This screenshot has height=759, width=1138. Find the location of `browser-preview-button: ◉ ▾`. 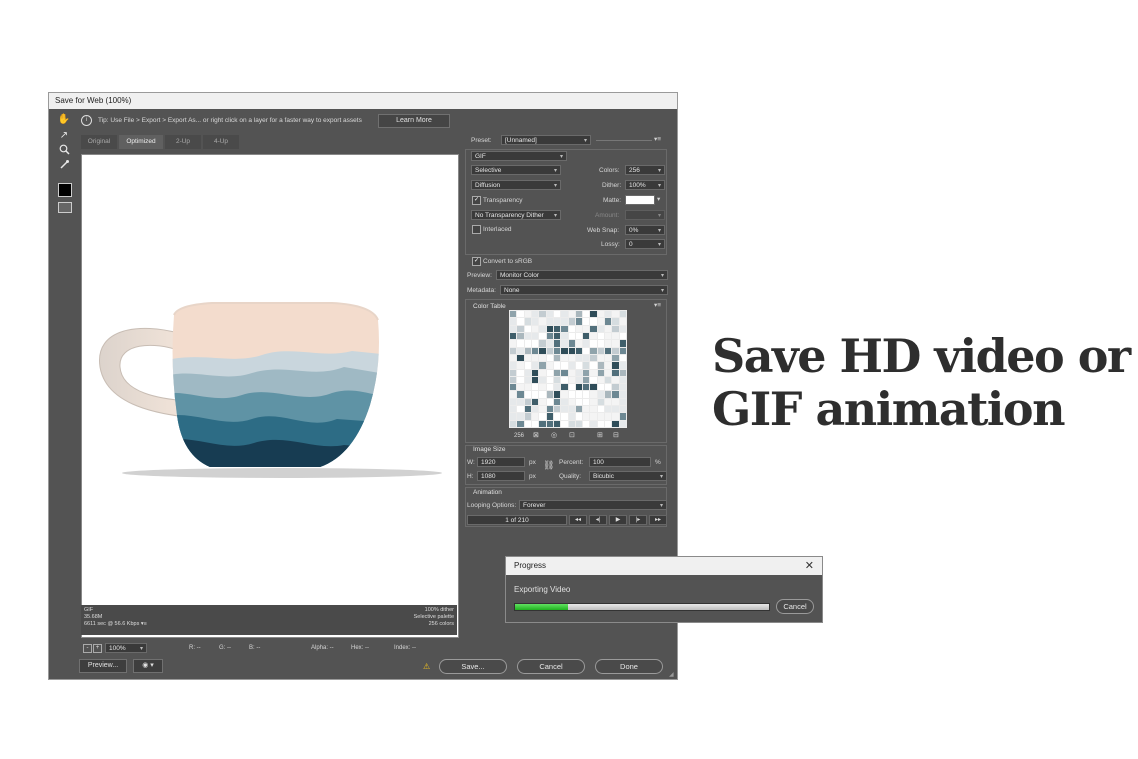

browser-preview-button: ◉ ▾ is located at coordinates (148, 666).